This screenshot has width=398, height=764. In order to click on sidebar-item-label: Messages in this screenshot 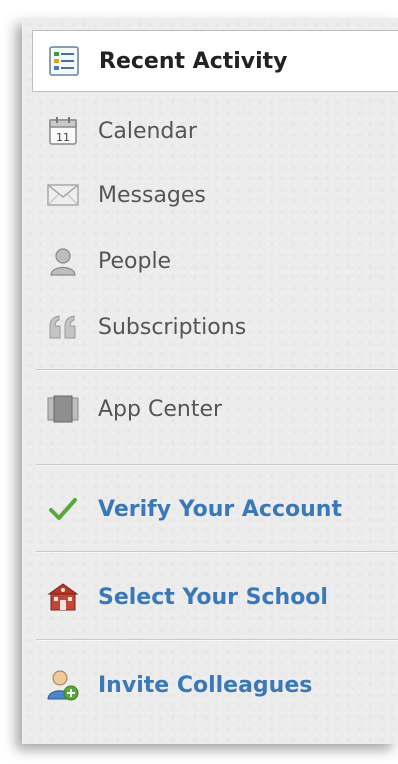, I will do `click(152, 195)`.